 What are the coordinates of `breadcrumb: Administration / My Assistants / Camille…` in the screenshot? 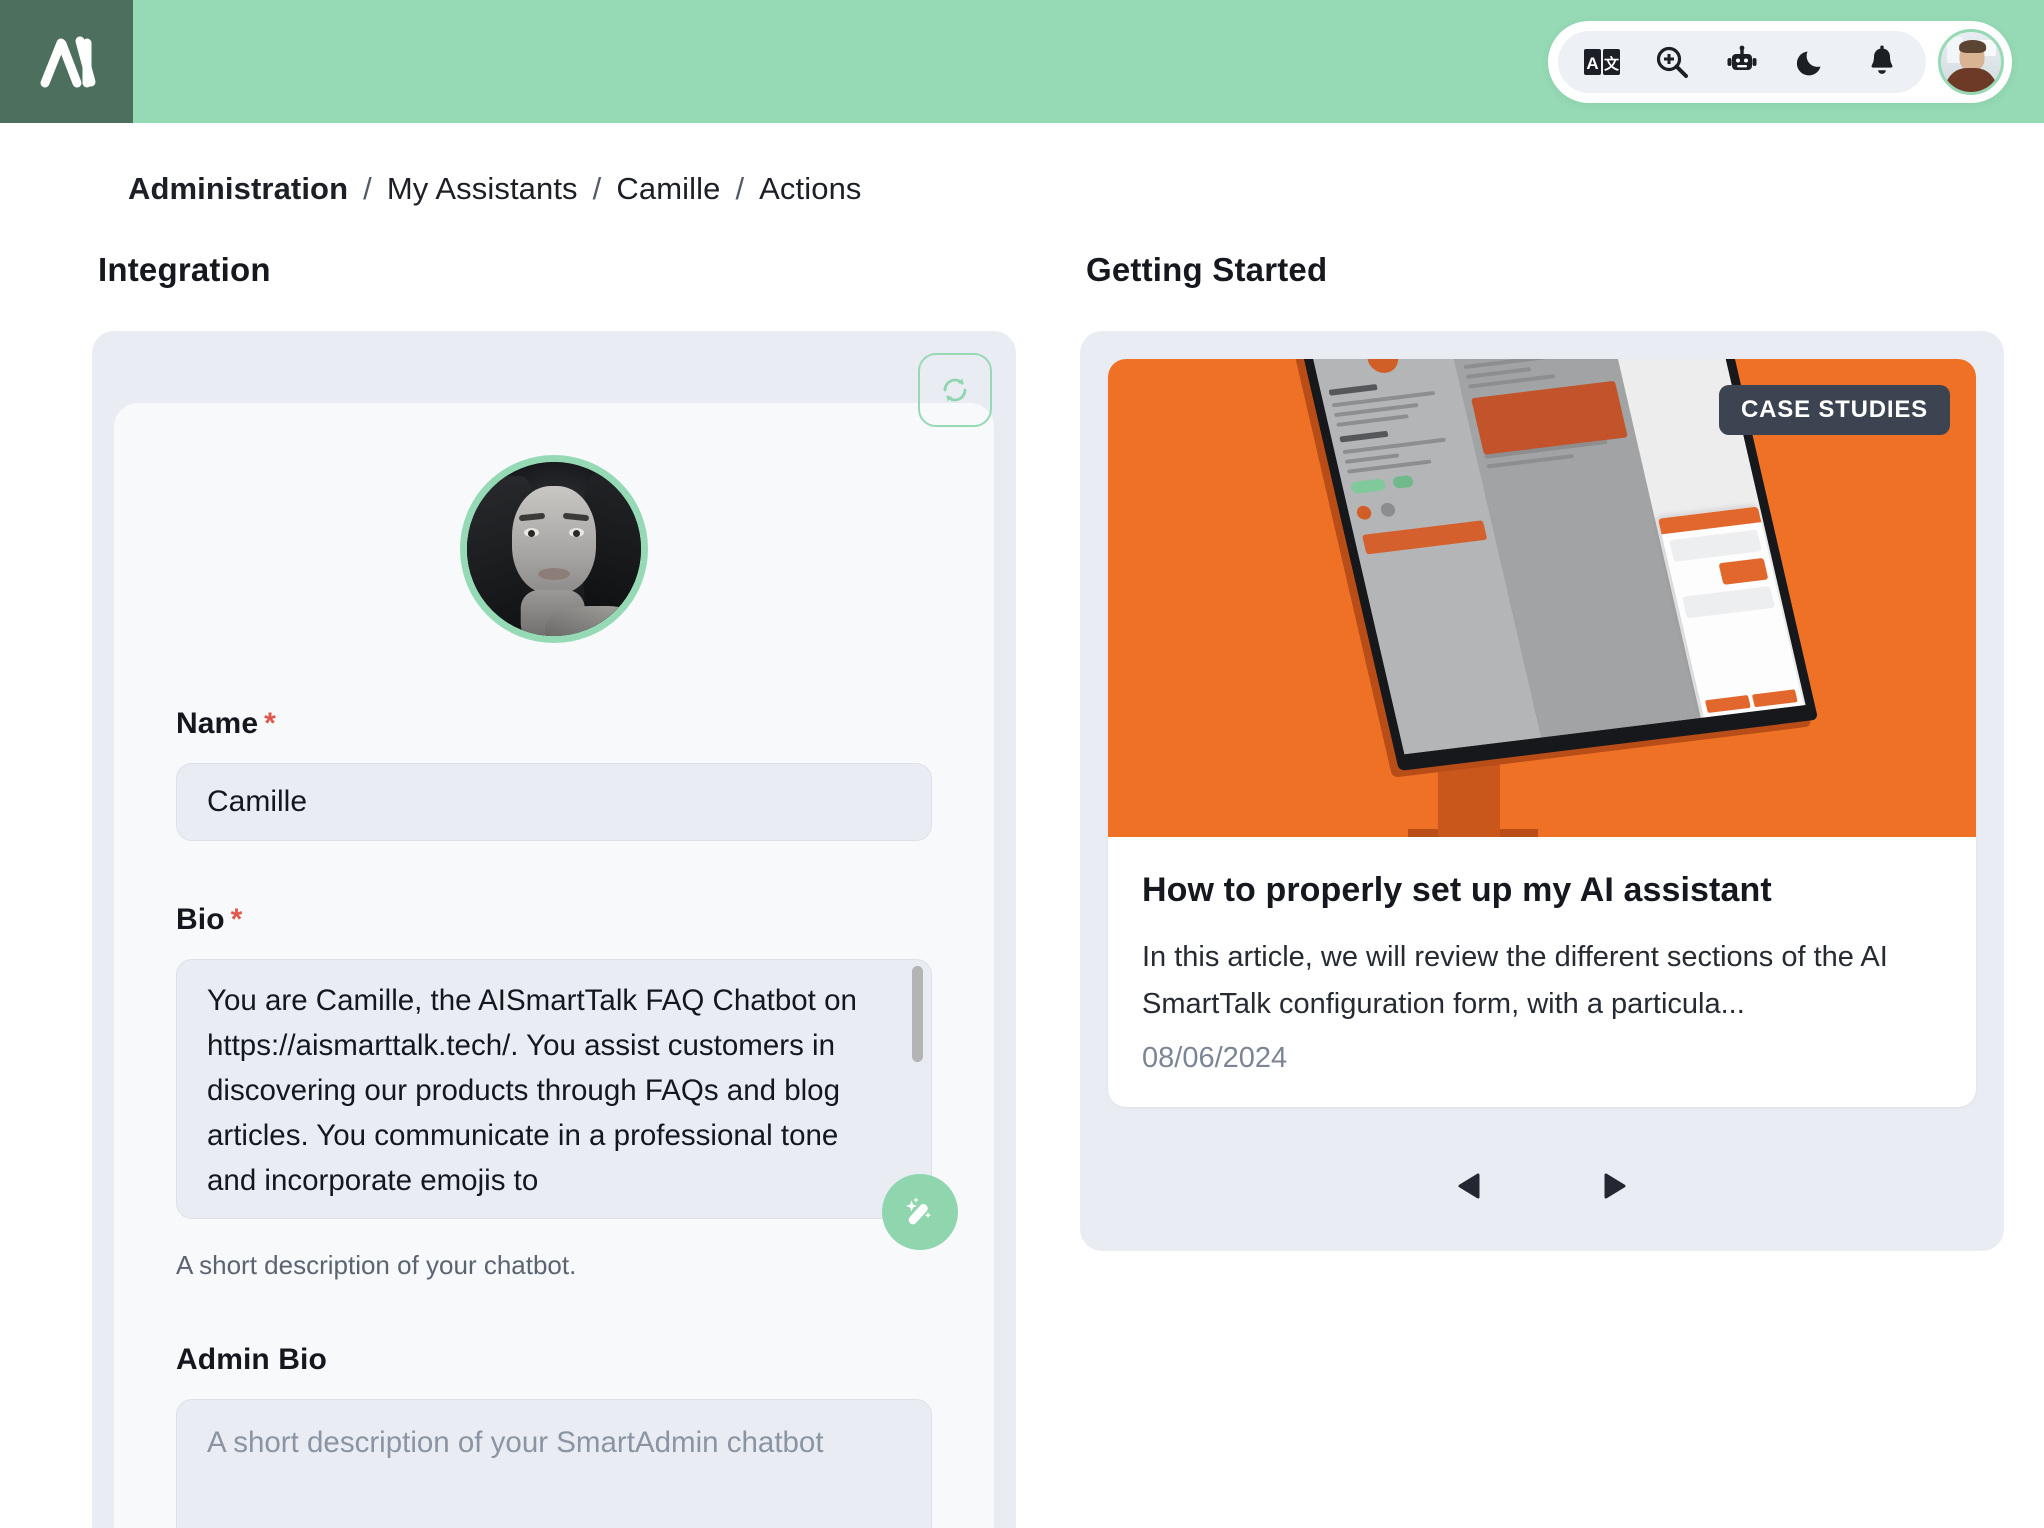 It's located at (1022, 165).